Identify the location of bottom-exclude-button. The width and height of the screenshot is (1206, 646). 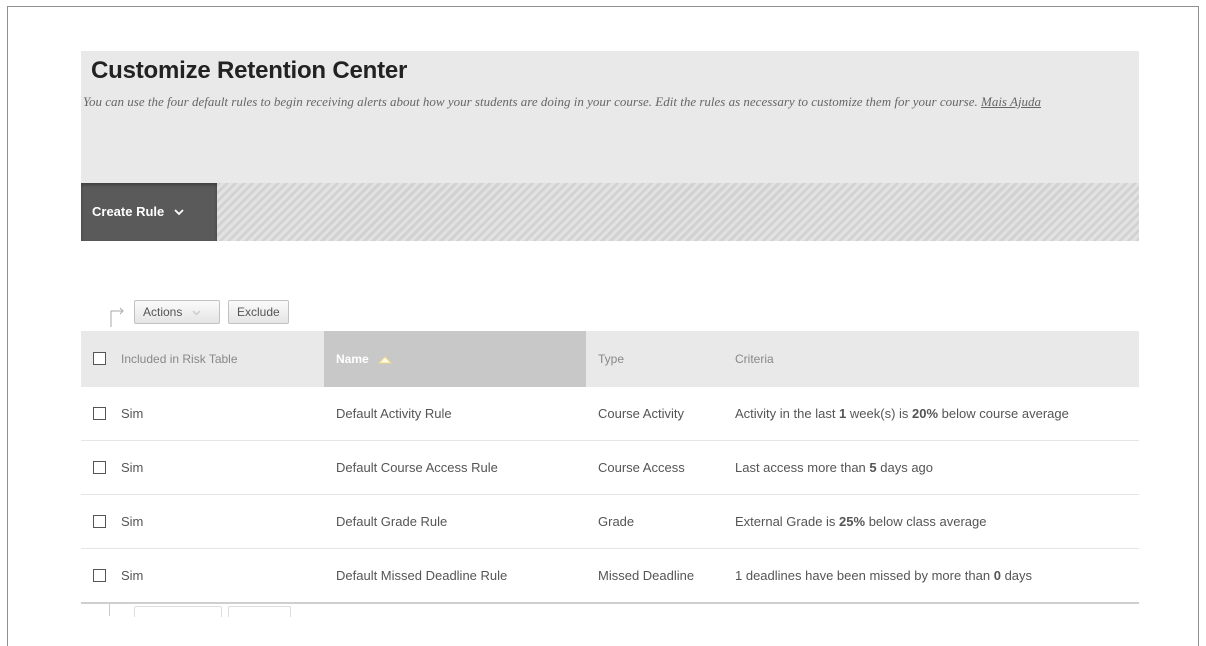
(259, 611).